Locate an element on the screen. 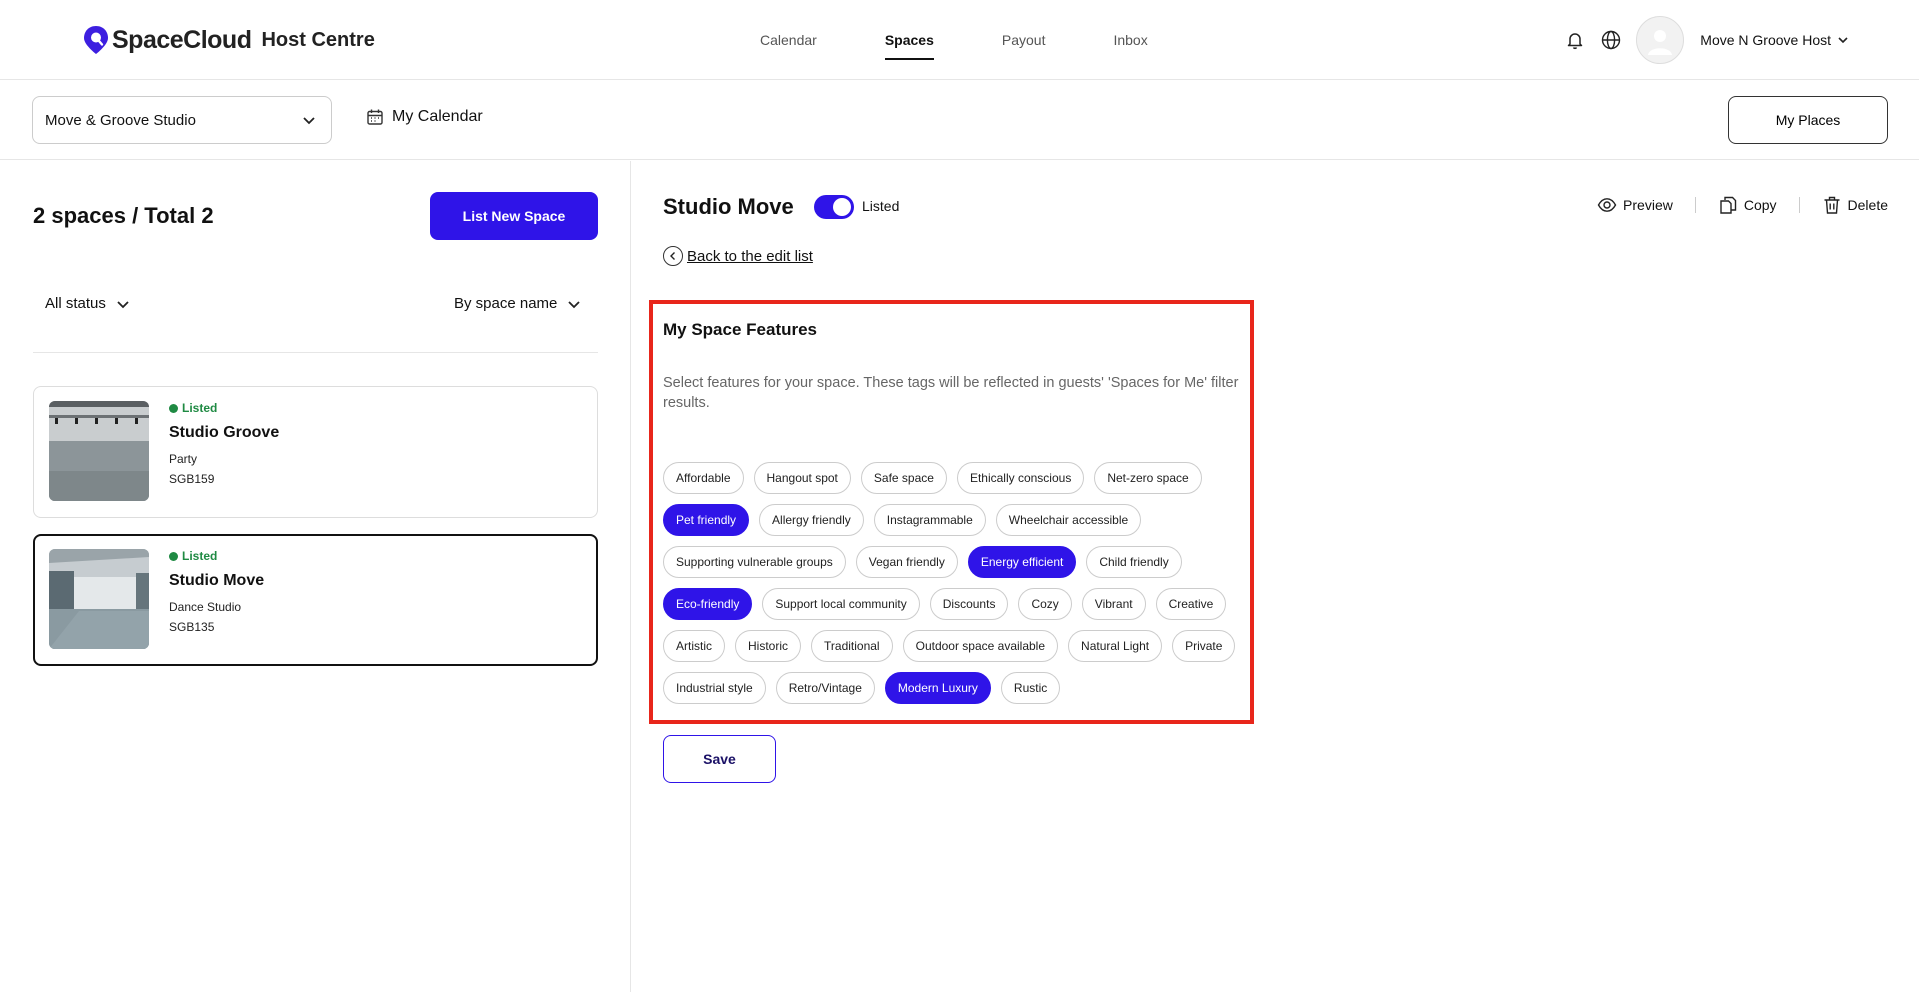 This screenshot has height=992, width=1919. brand-subtitle: Host Centre is located at coordinates (318, 39).